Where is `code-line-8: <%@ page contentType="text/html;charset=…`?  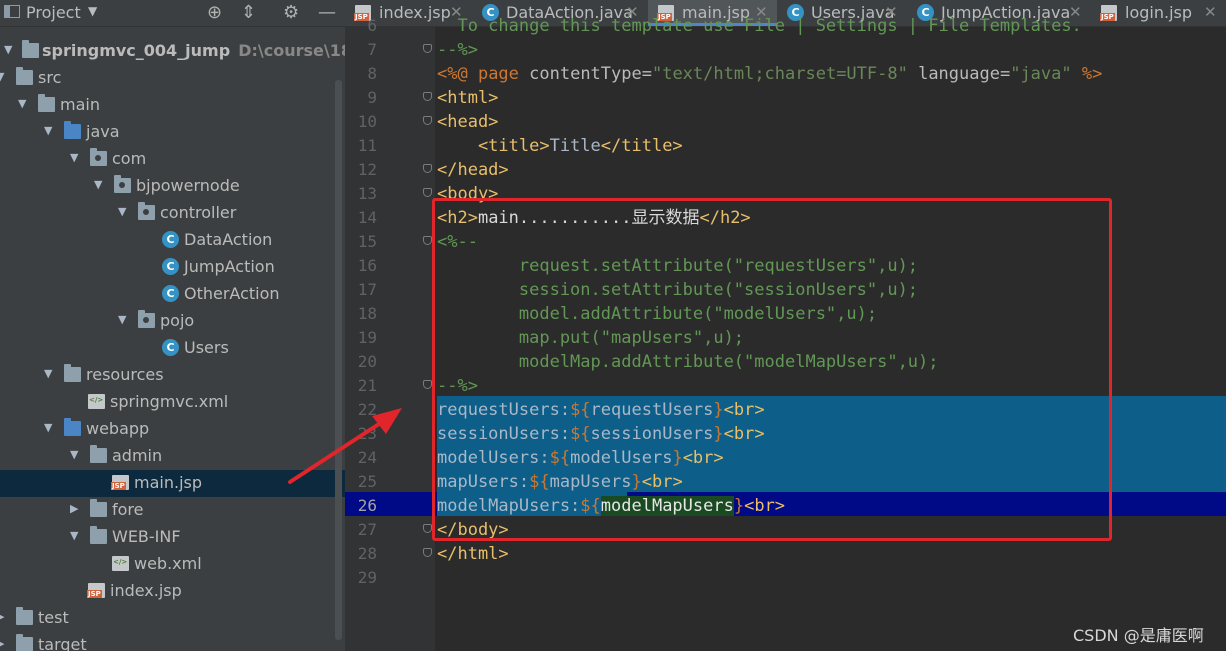
code-line-8: <%@ page contentType="text/html;charset=… is located at coordinates (769, 74).